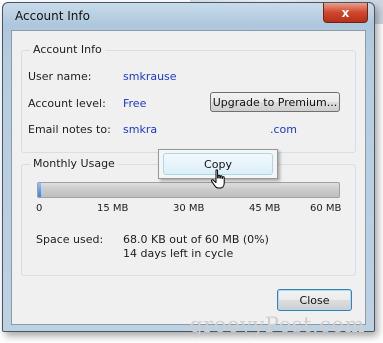 Image resolution: width=383 pixels, height=343 pixels. Describe the element at coordinates (70, 239) in the screenshot. I see `space-used-label: Space used:` at that location.